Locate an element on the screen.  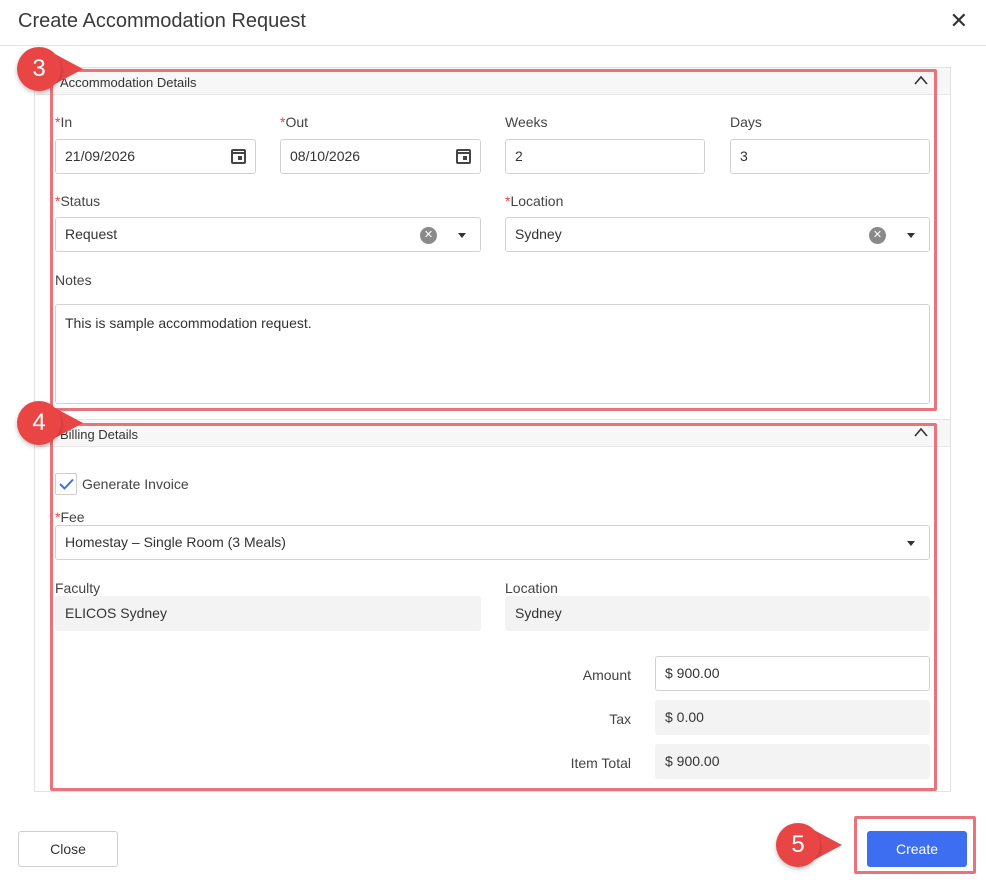
fee-label: *Fee is located at coordinates (70, 517).